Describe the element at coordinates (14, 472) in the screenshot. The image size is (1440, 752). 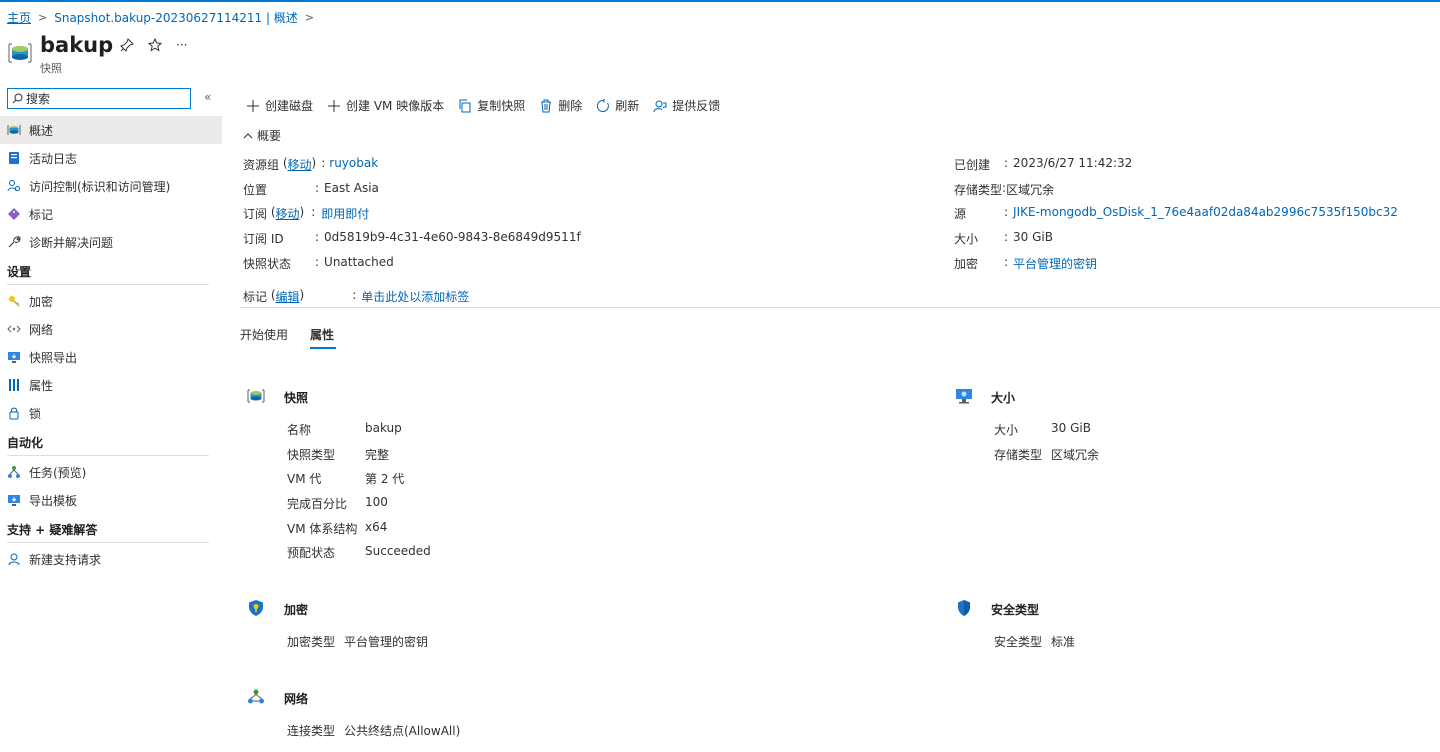
I see `tasks-icon` at that location.